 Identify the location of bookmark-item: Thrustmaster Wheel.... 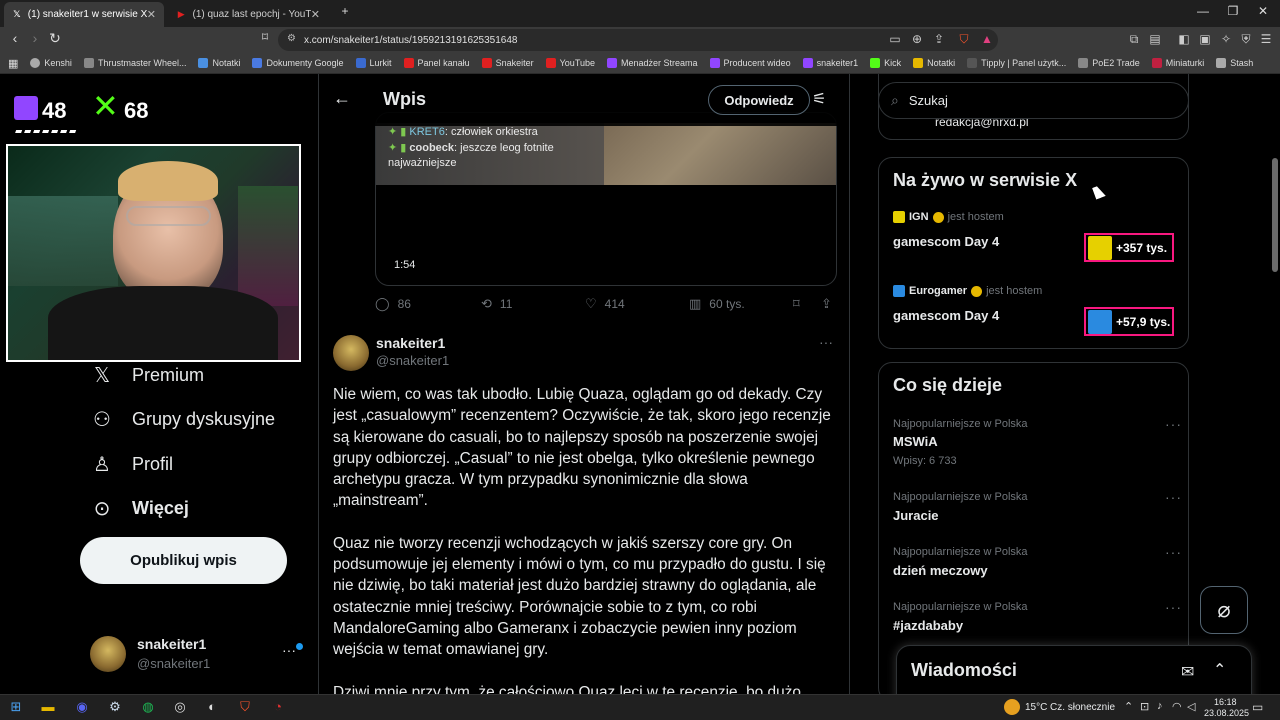
(134, 63).